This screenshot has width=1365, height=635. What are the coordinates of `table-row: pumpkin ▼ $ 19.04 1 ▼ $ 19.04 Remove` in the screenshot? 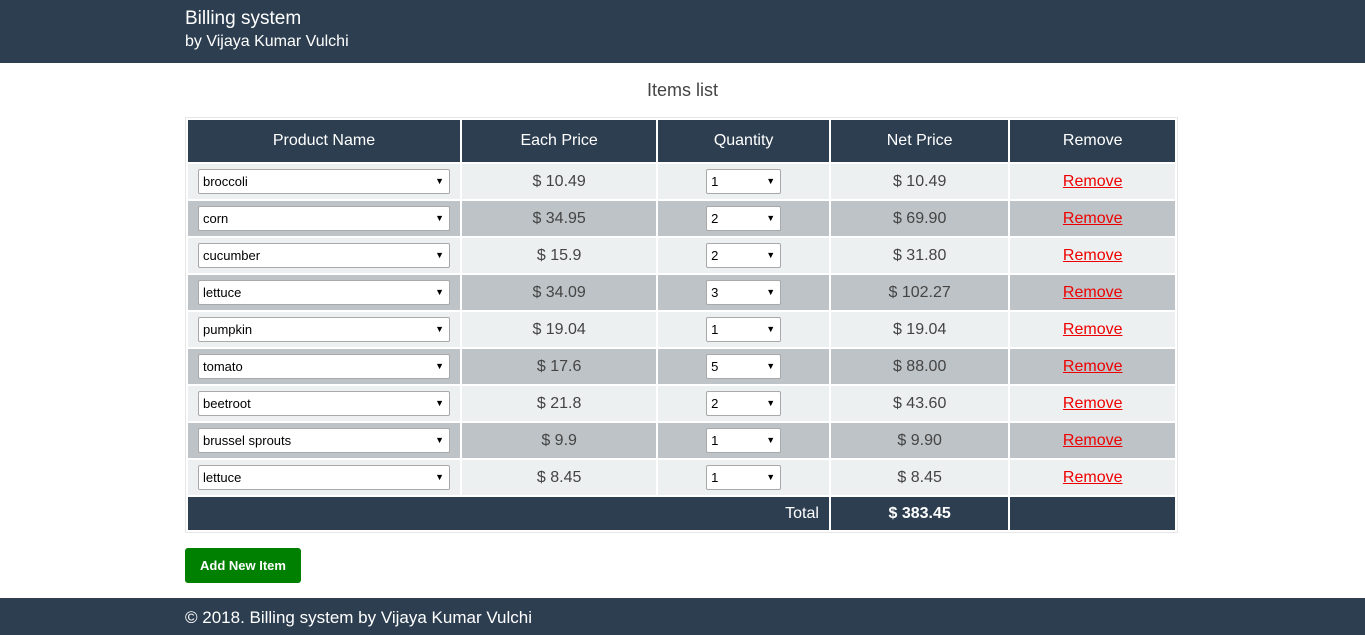 It's located at (681, 329).